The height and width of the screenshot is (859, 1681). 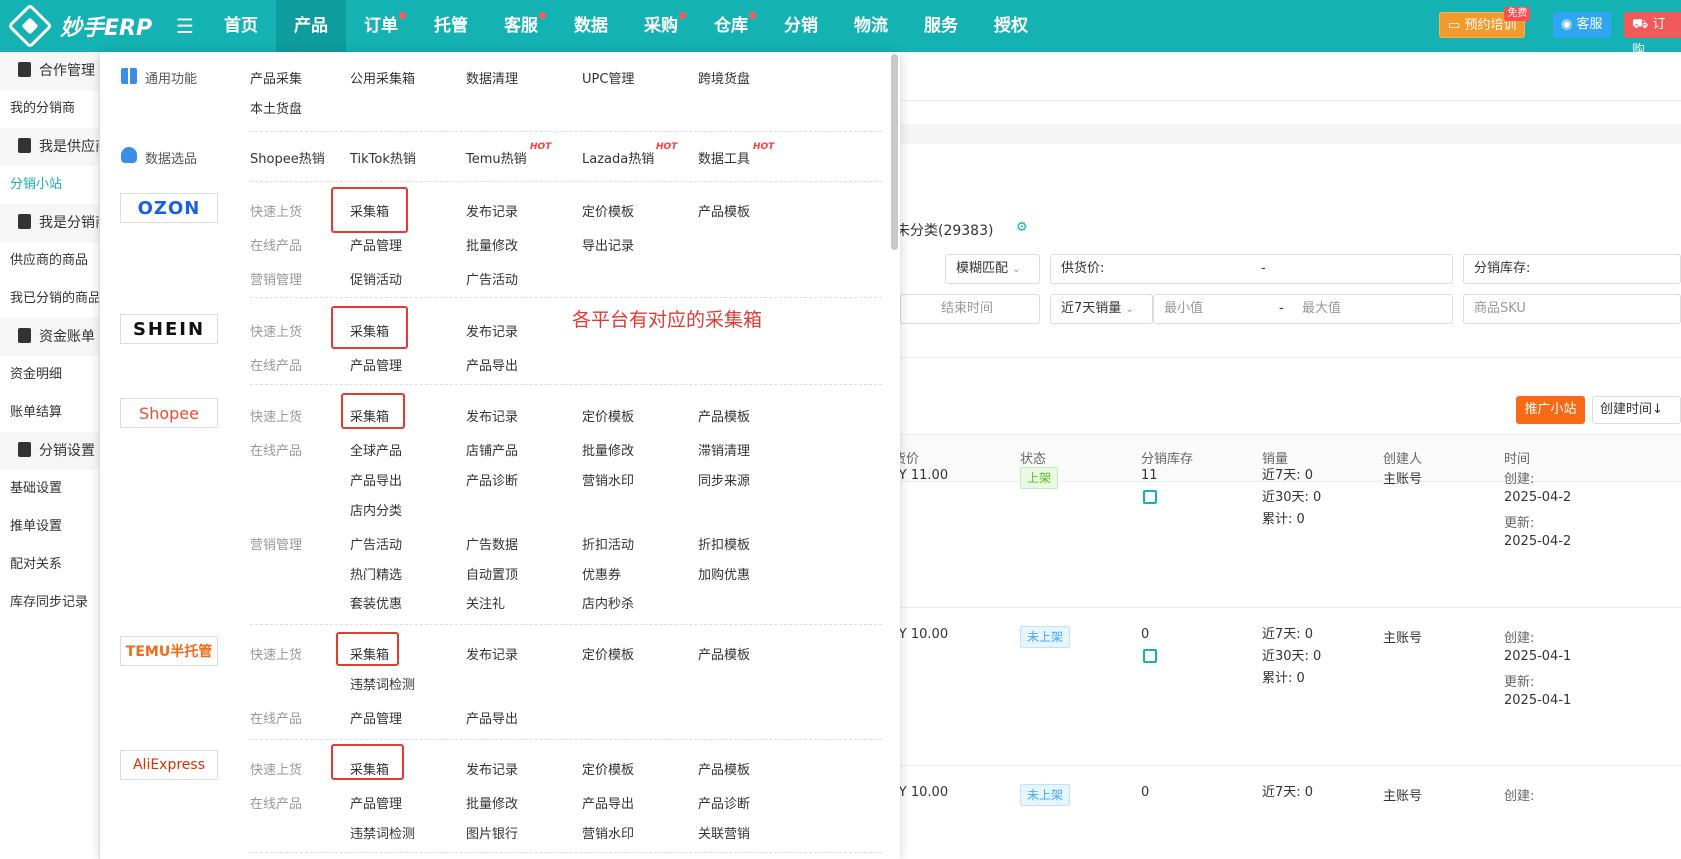 I want to click on sort-select: 创建时间↓, so click(x=1636, y=410).